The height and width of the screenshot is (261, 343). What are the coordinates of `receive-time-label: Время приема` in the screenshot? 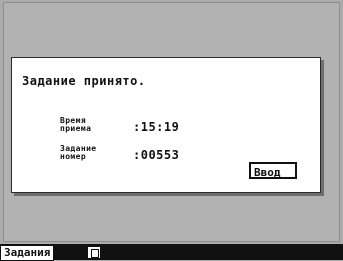 It's located at (76, 124).